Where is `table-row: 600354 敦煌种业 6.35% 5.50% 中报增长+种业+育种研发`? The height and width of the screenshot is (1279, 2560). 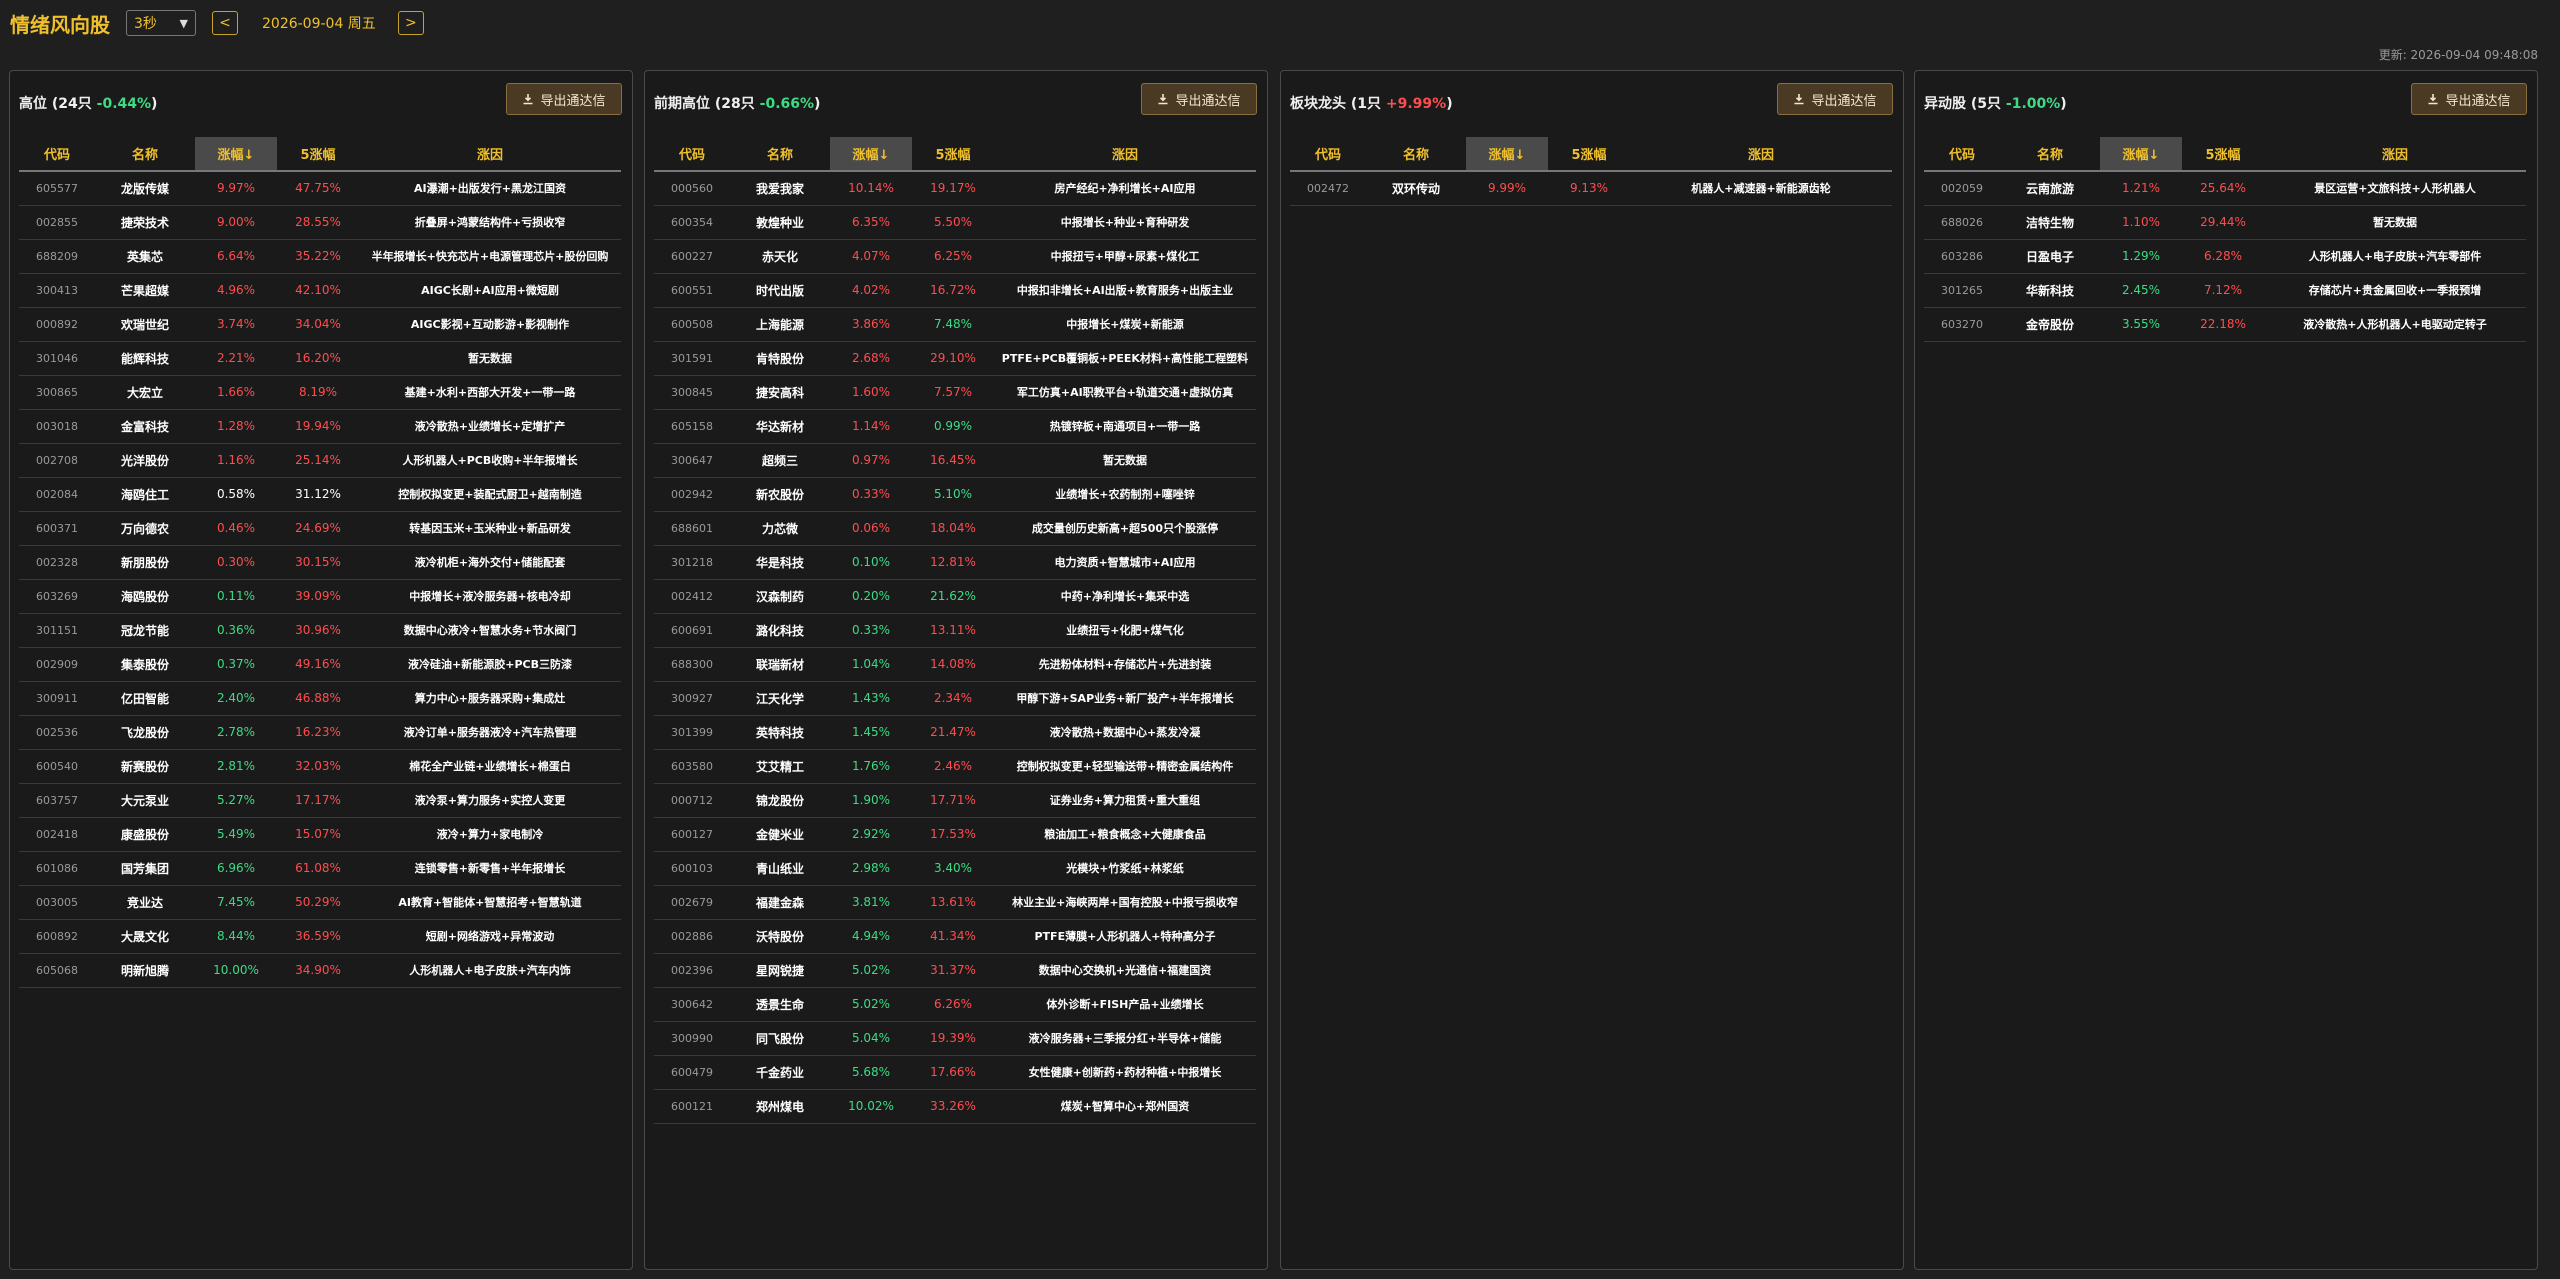 table-row: 600354 敦煌种业 6.35% 5.50% 中报增长+种业+育种研发 is located at coordinates (955, 222).